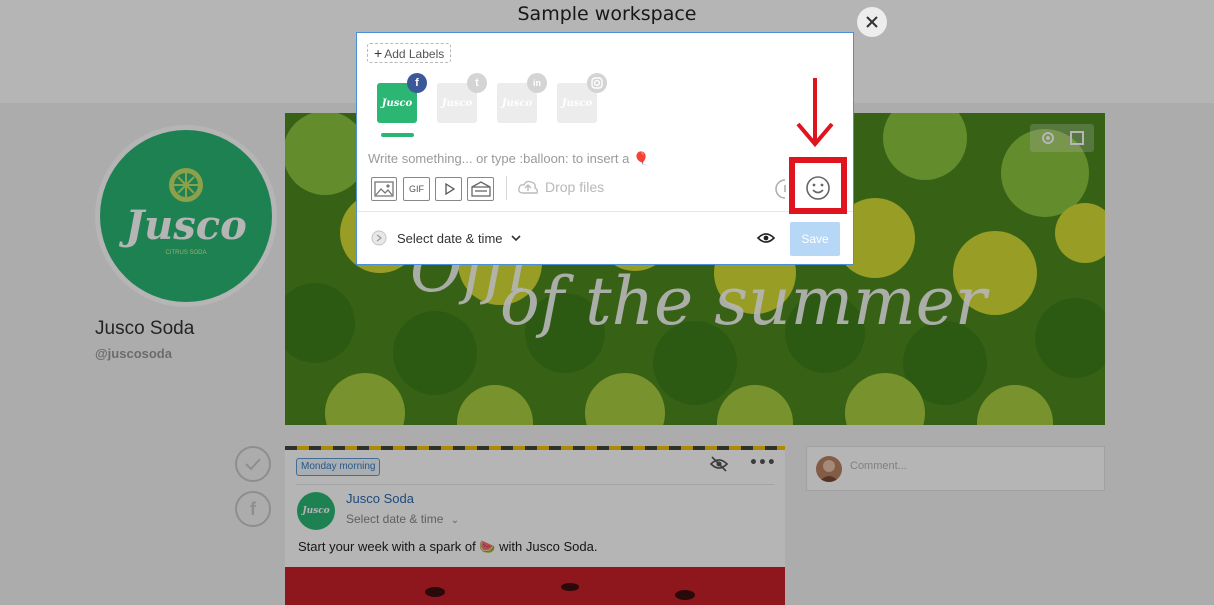 Image resolution: width=1214 pixels, height=605 pixels. I want to click on gallery-icon, so click(480, 189).